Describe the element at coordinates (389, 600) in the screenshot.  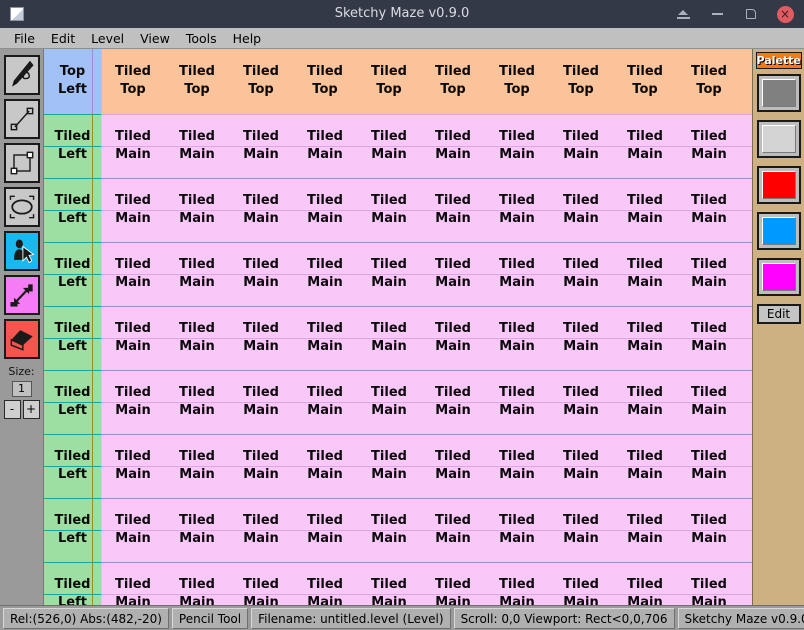
I see `tile-main-7-4-line2: Main` at that location.